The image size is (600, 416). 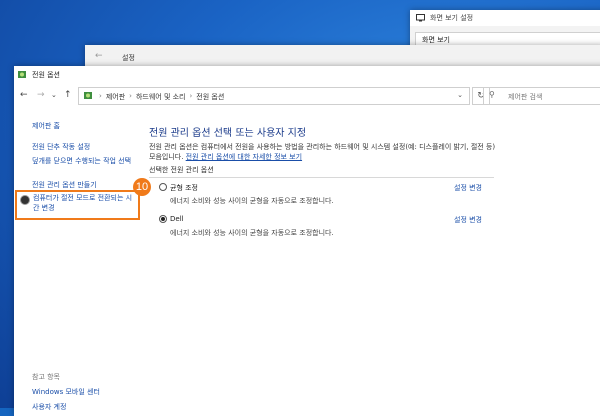 I want to click on address-dropdown-icon: ⌄, so click(x=460, y=95).